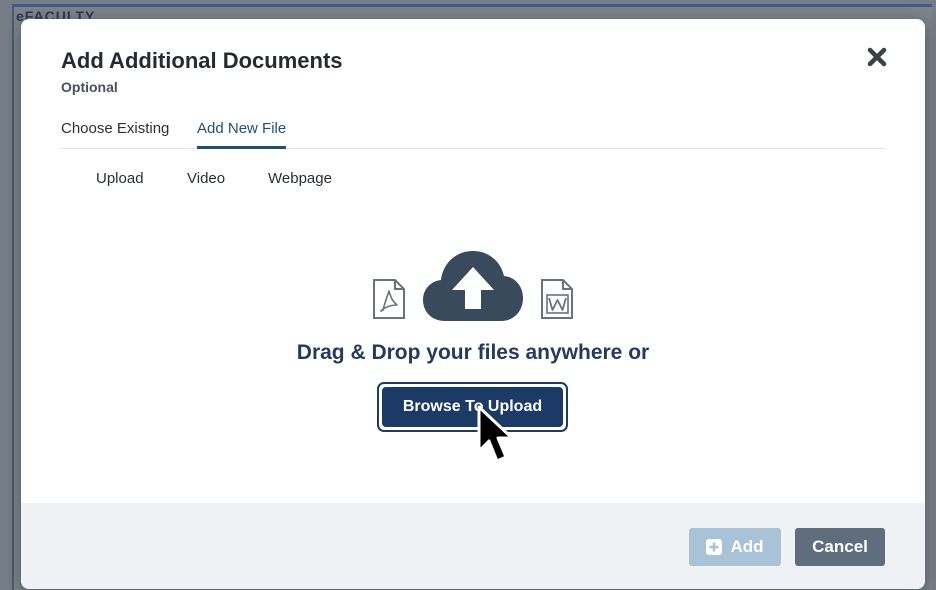  Describe the element at coordinates (473, 133) in the screenshot. I see `tab-bar: Choose Existing Add New File` at that location.